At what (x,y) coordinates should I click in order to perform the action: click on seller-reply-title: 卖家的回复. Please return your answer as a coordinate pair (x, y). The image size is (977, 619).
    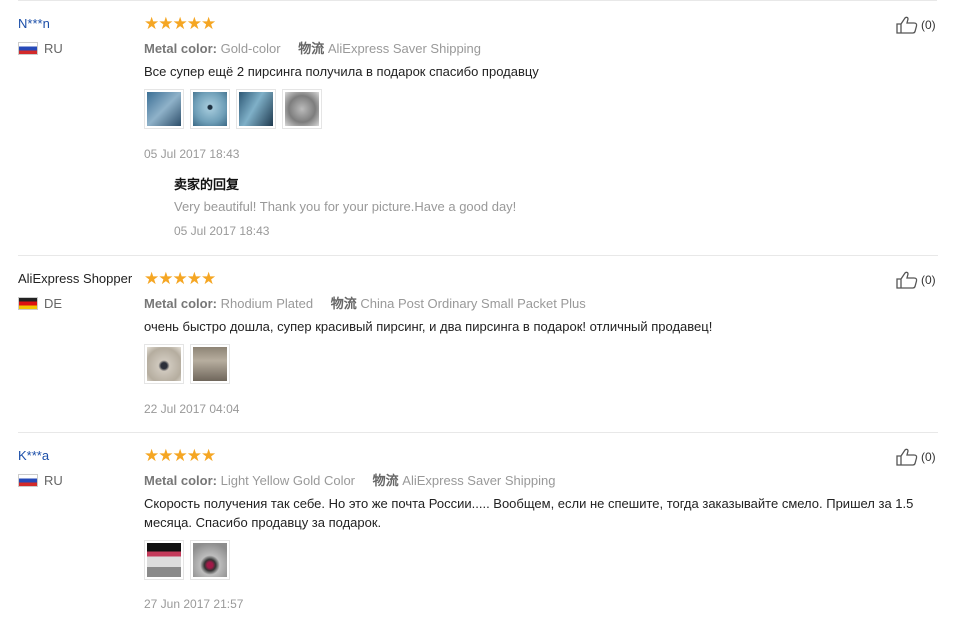
    Looking at the image, I should click on (207, 184).